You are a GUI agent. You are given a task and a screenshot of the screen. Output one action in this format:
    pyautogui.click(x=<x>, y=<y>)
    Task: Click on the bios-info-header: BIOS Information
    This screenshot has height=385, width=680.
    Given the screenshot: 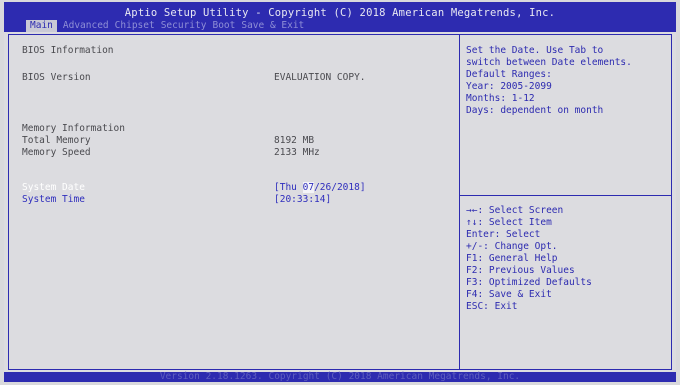 What is the action you would take?
    pyautogui.click(x=68, y=50)
    